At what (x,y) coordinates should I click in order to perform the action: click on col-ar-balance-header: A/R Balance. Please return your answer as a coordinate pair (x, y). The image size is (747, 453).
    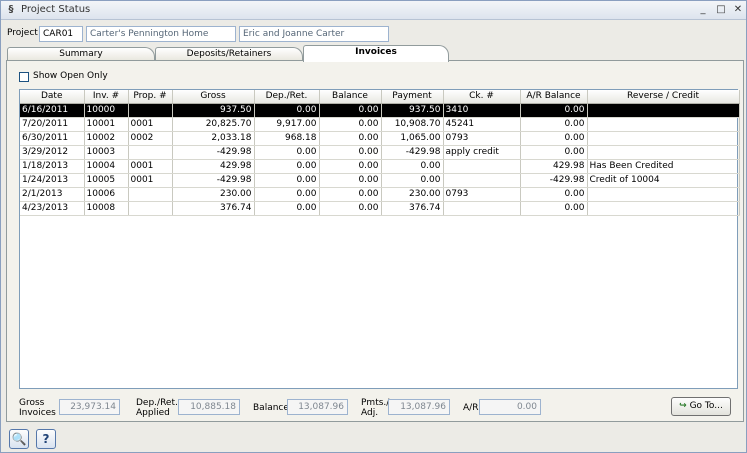
    Looking at the image, I should click on (554, 97).